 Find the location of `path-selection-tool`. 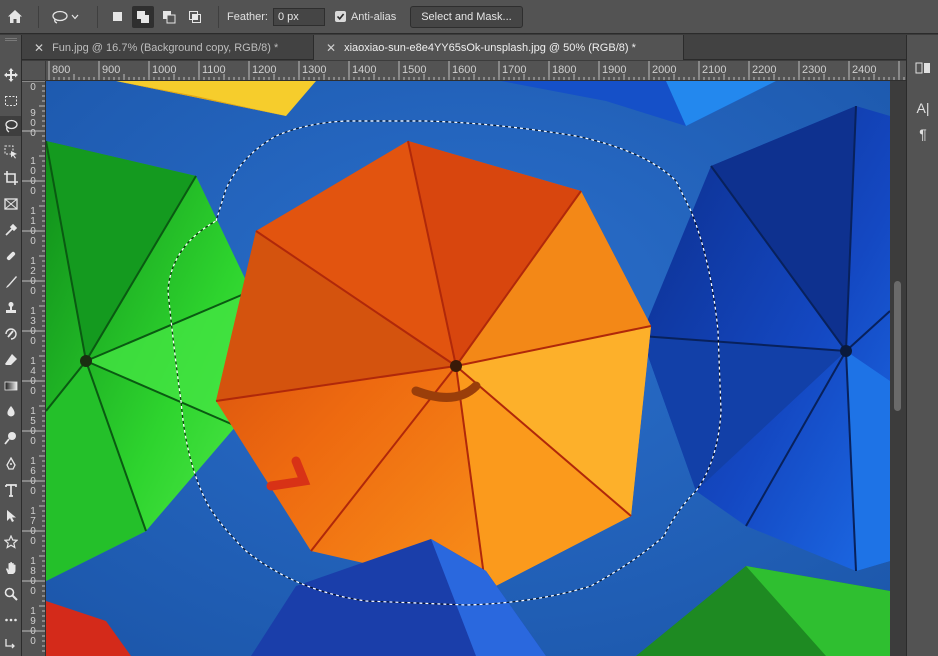

path-selection-tool is located at coordinates (10, 516).